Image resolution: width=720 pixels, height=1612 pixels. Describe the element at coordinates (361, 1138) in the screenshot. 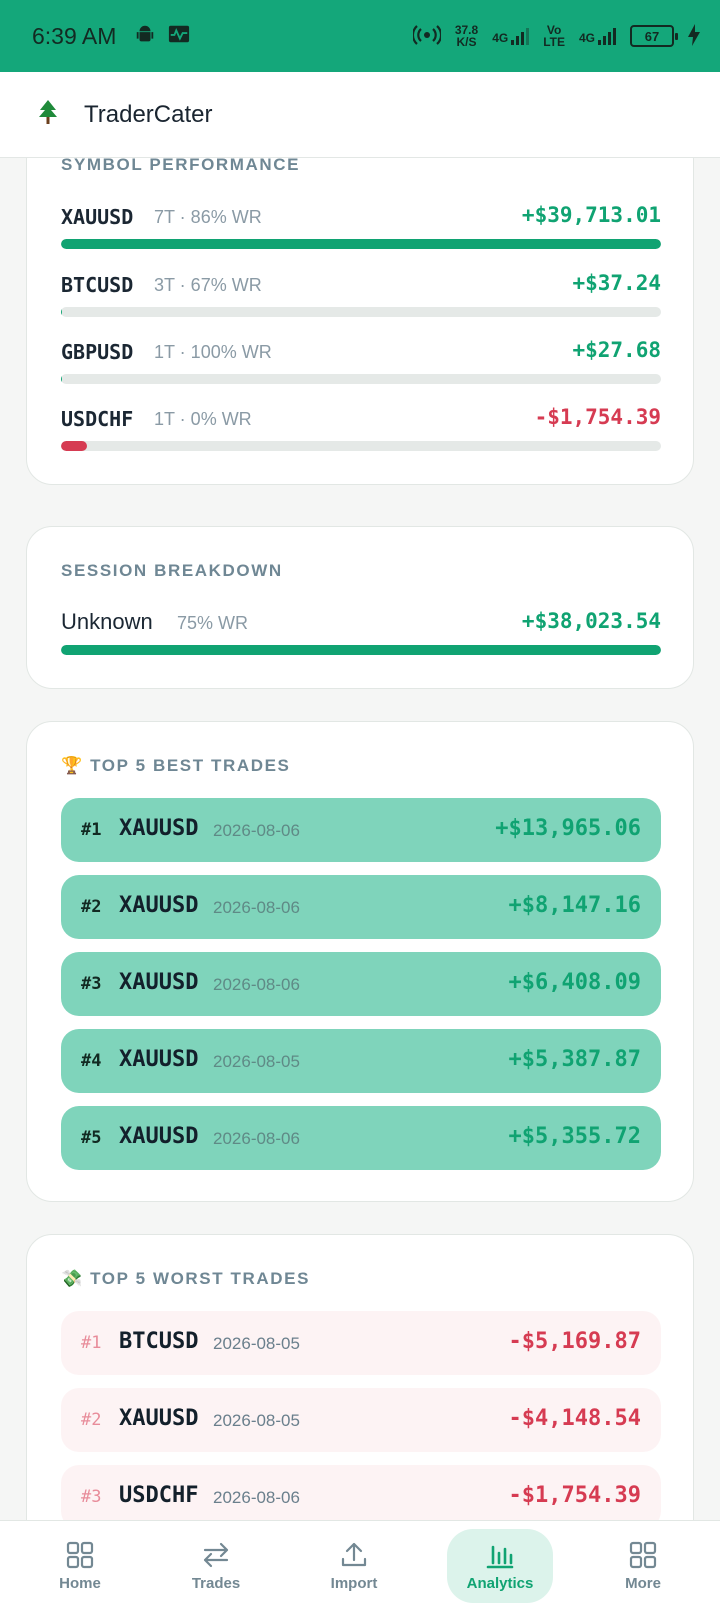

I see `best-trade-row: #5 XAUUSD 2026-08-06 +$5,355.72` at that location.